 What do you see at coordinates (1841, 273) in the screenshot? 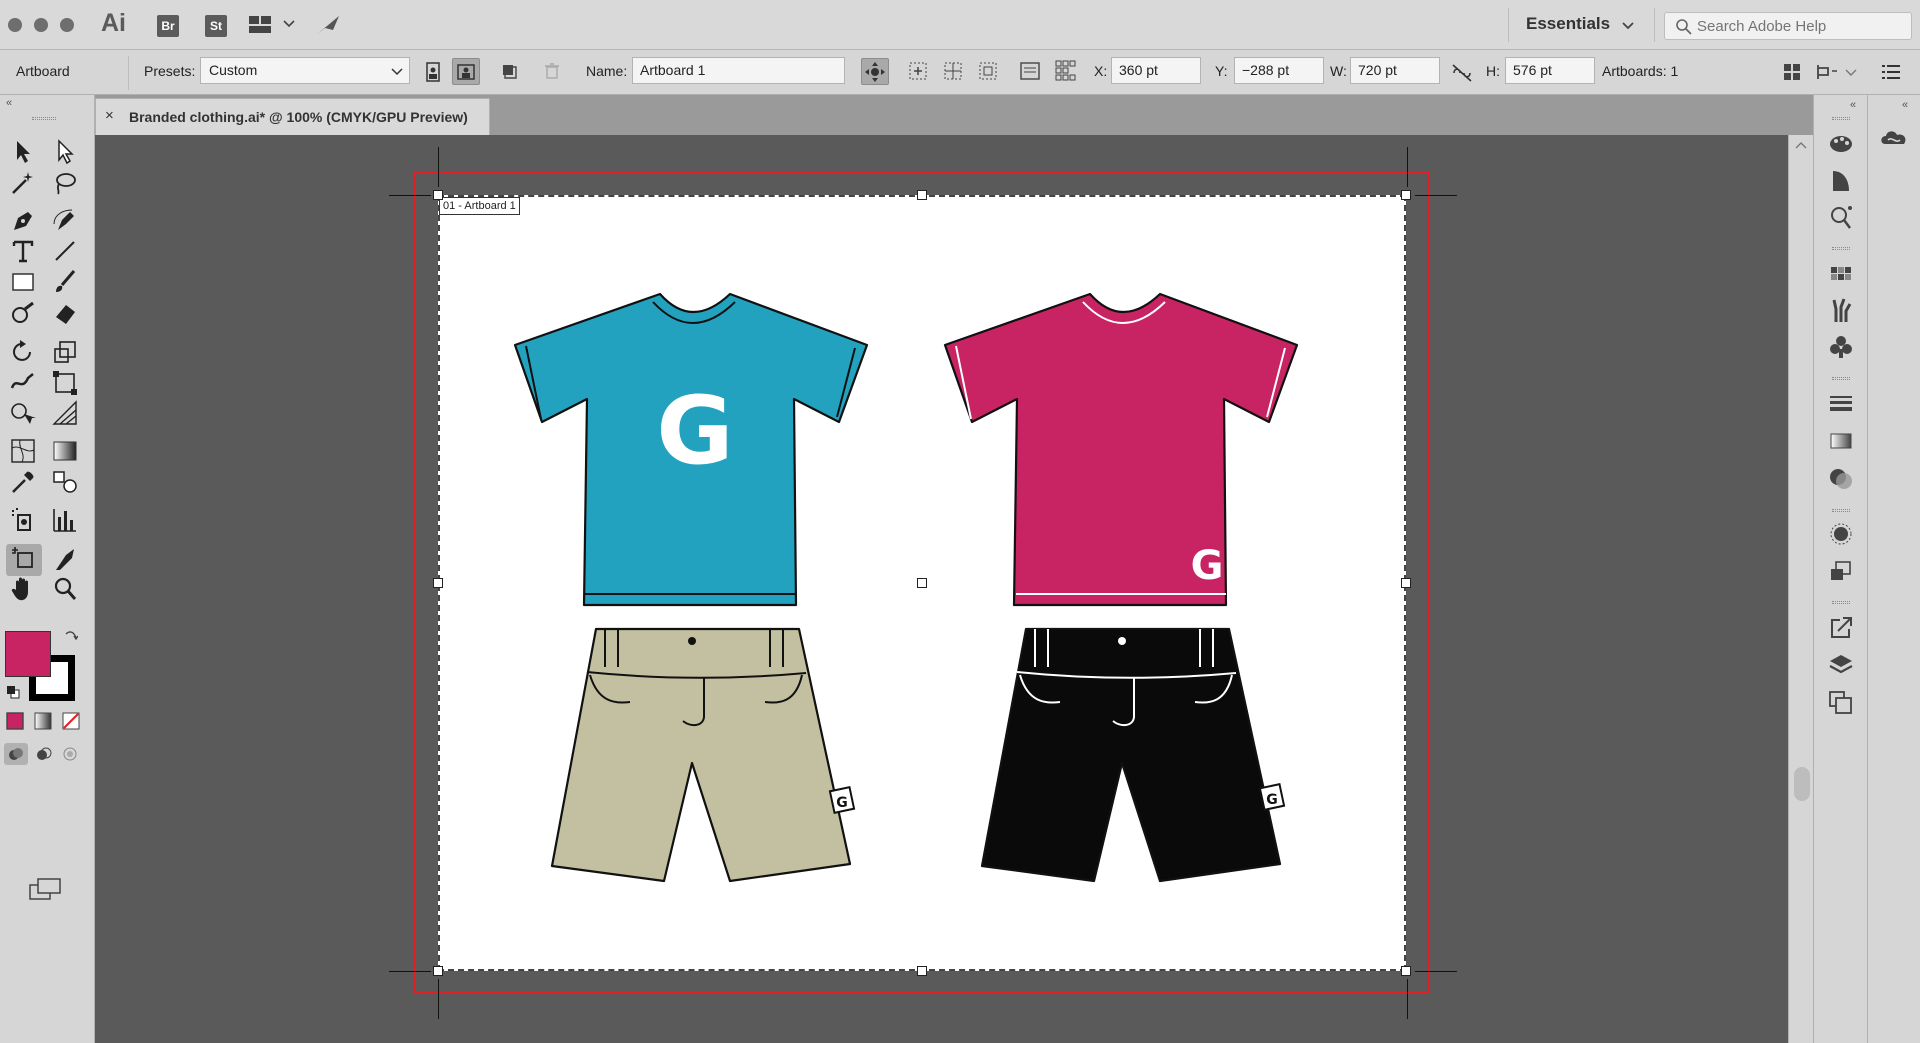
I see `swatches-icon` at bounding box center [1841, 273].